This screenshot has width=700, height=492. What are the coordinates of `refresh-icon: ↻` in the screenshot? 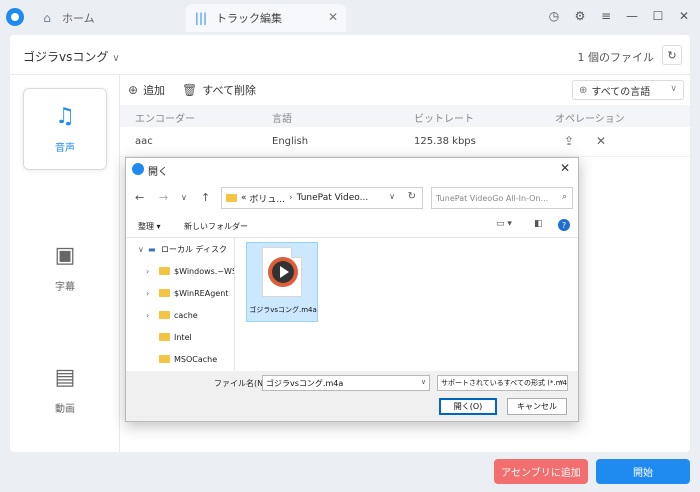 It's located at (412, 196).